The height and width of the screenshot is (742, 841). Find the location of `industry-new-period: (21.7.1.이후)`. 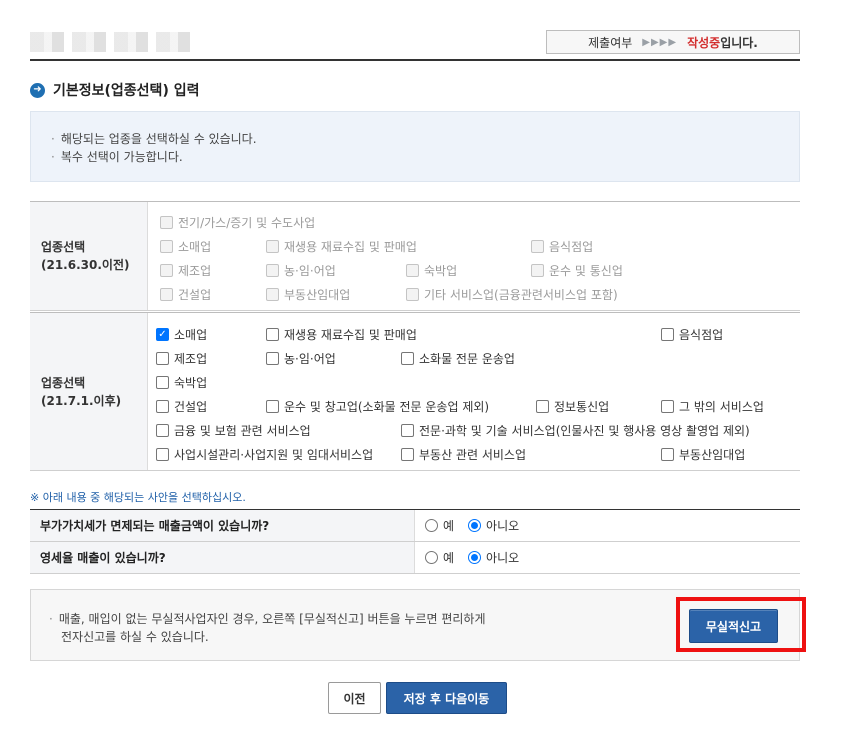

industry-new-period: (21.7.1.이후) is located at coordinates (81, 400).